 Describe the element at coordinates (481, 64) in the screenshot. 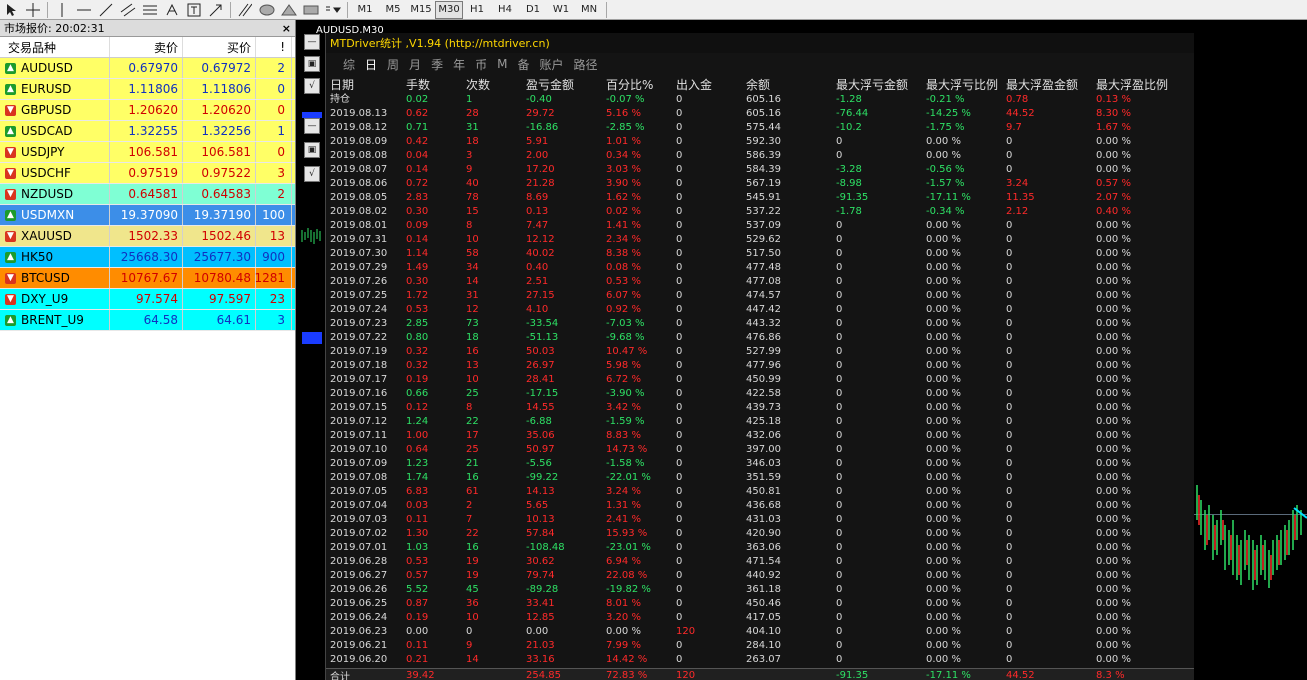

I see `stats-tab-6: 币` at that location.